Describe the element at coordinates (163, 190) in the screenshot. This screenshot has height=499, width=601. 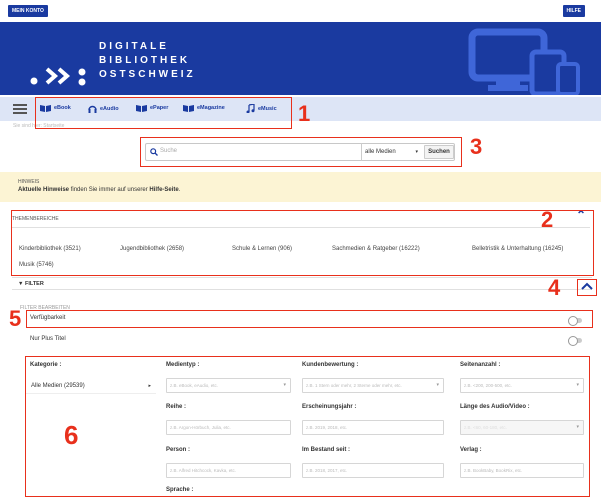
I see `help-page-link: Hilfe-Seite` at that location.